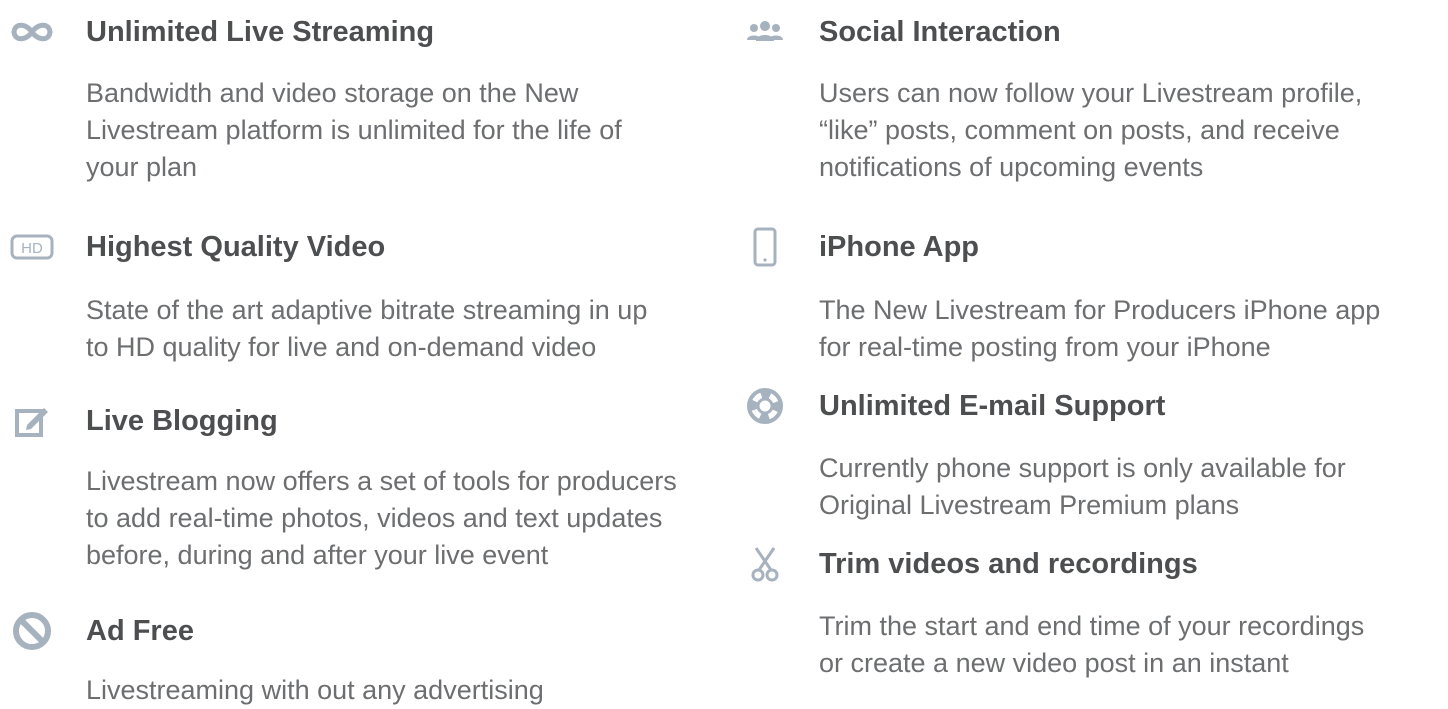 The height and width of the screenshot is (709, 1448). I want to click on feature-title: Ad Free, so click(140, 631).